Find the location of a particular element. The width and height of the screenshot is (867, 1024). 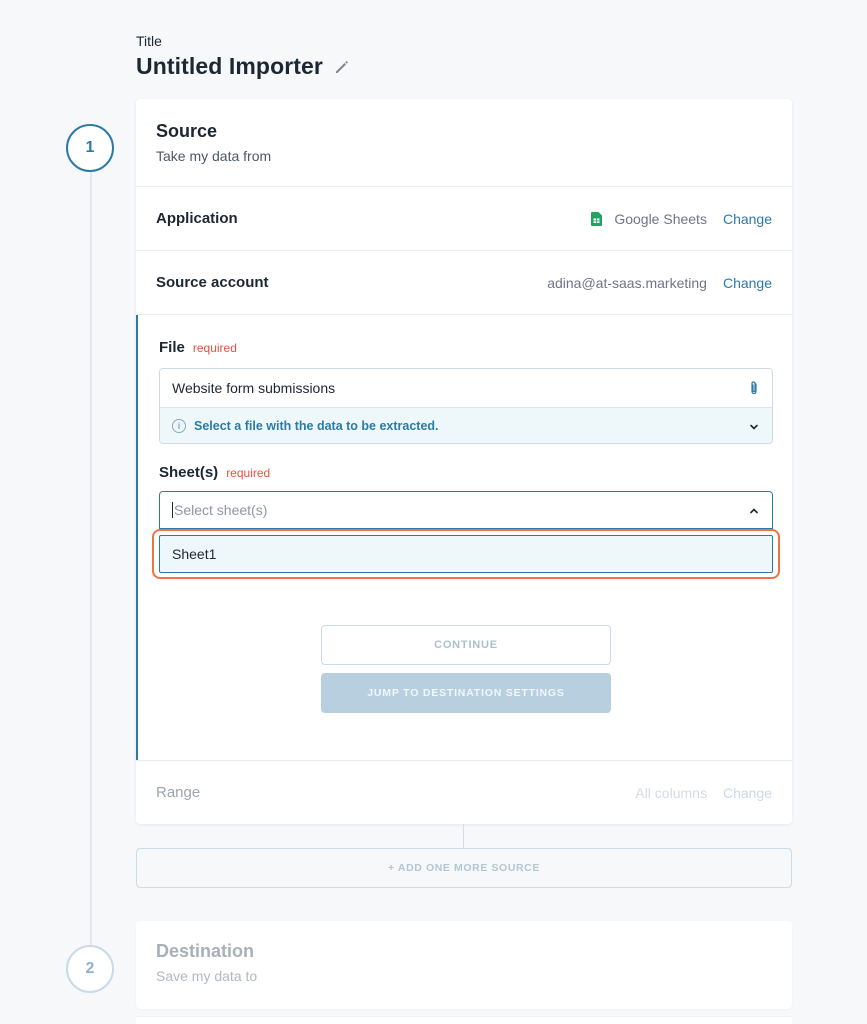

application-value: Google Sheets is located at coordinates (660, 218).